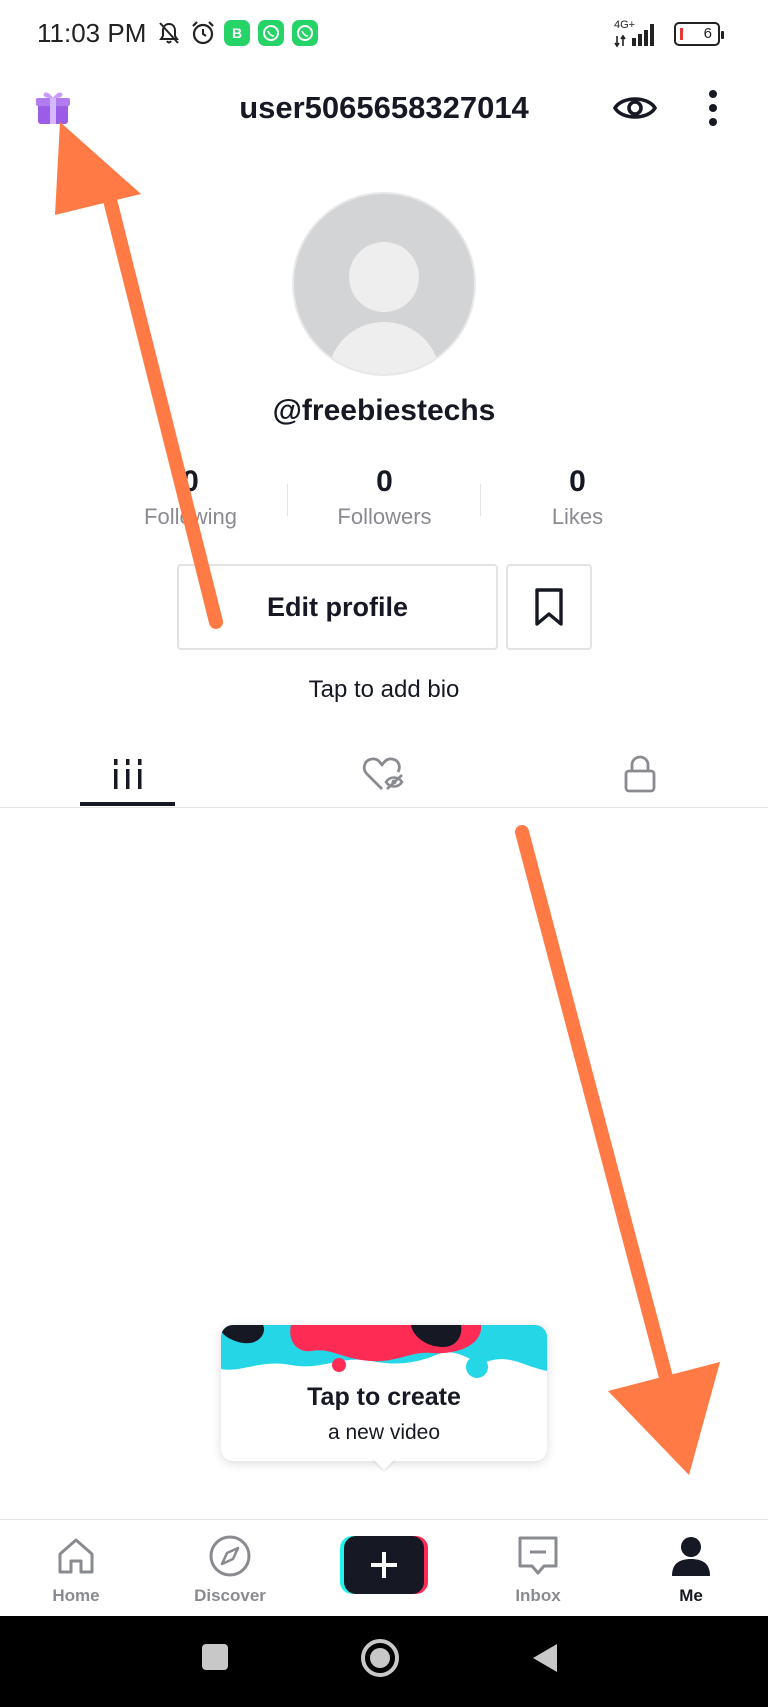  Describe the element at coordinates (713, 108) in the screenshot. I see `more-vertical-icon` at that location.